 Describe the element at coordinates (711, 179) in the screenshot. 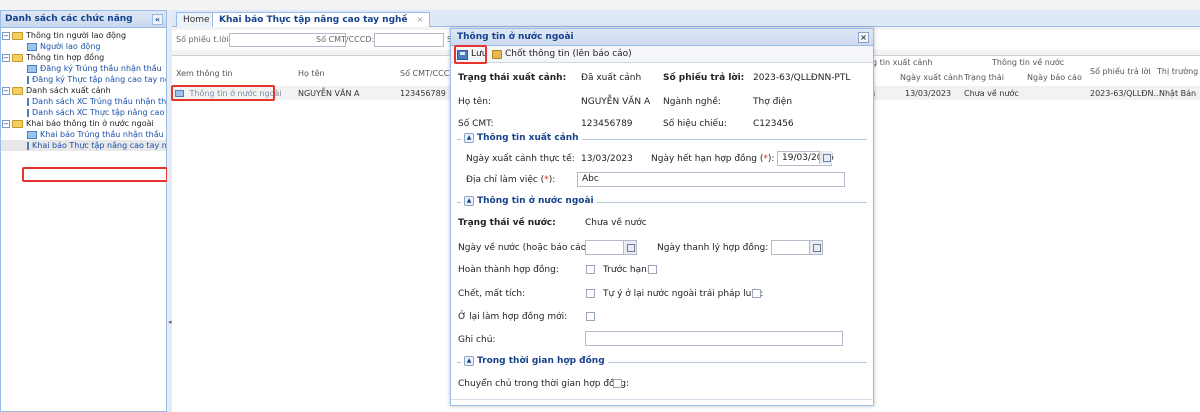

I see `dia-chi-input: Abc` at that location.